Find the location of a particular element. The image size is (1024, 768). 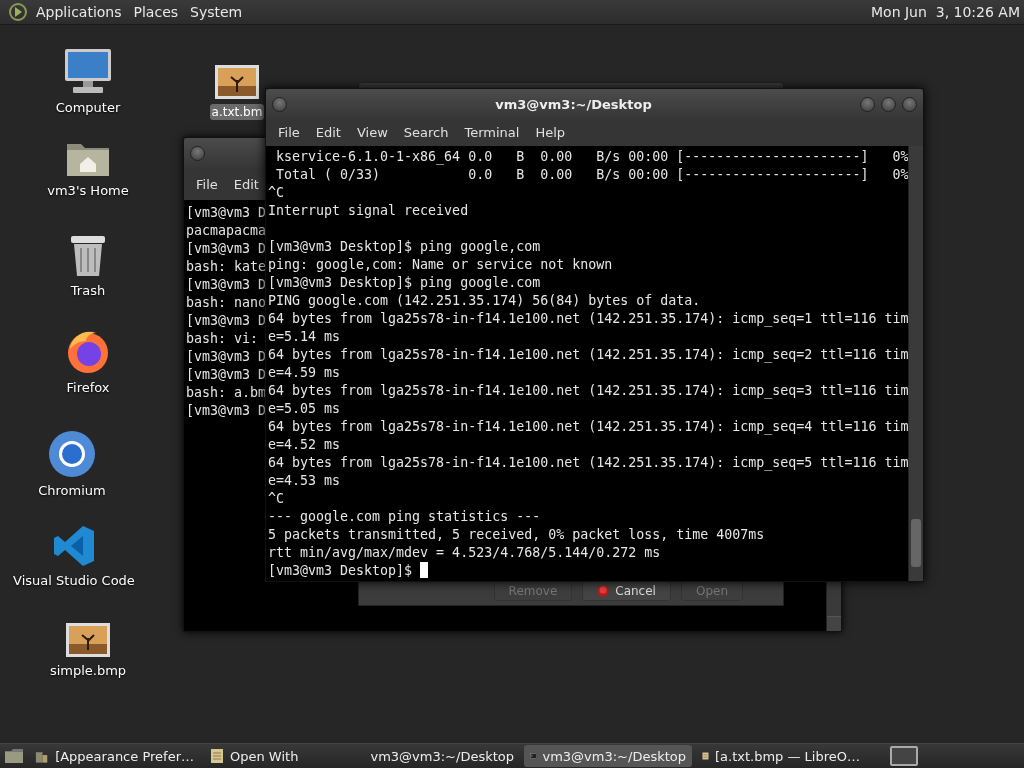

panel-menu: Places is located at coordinates (156, 12).